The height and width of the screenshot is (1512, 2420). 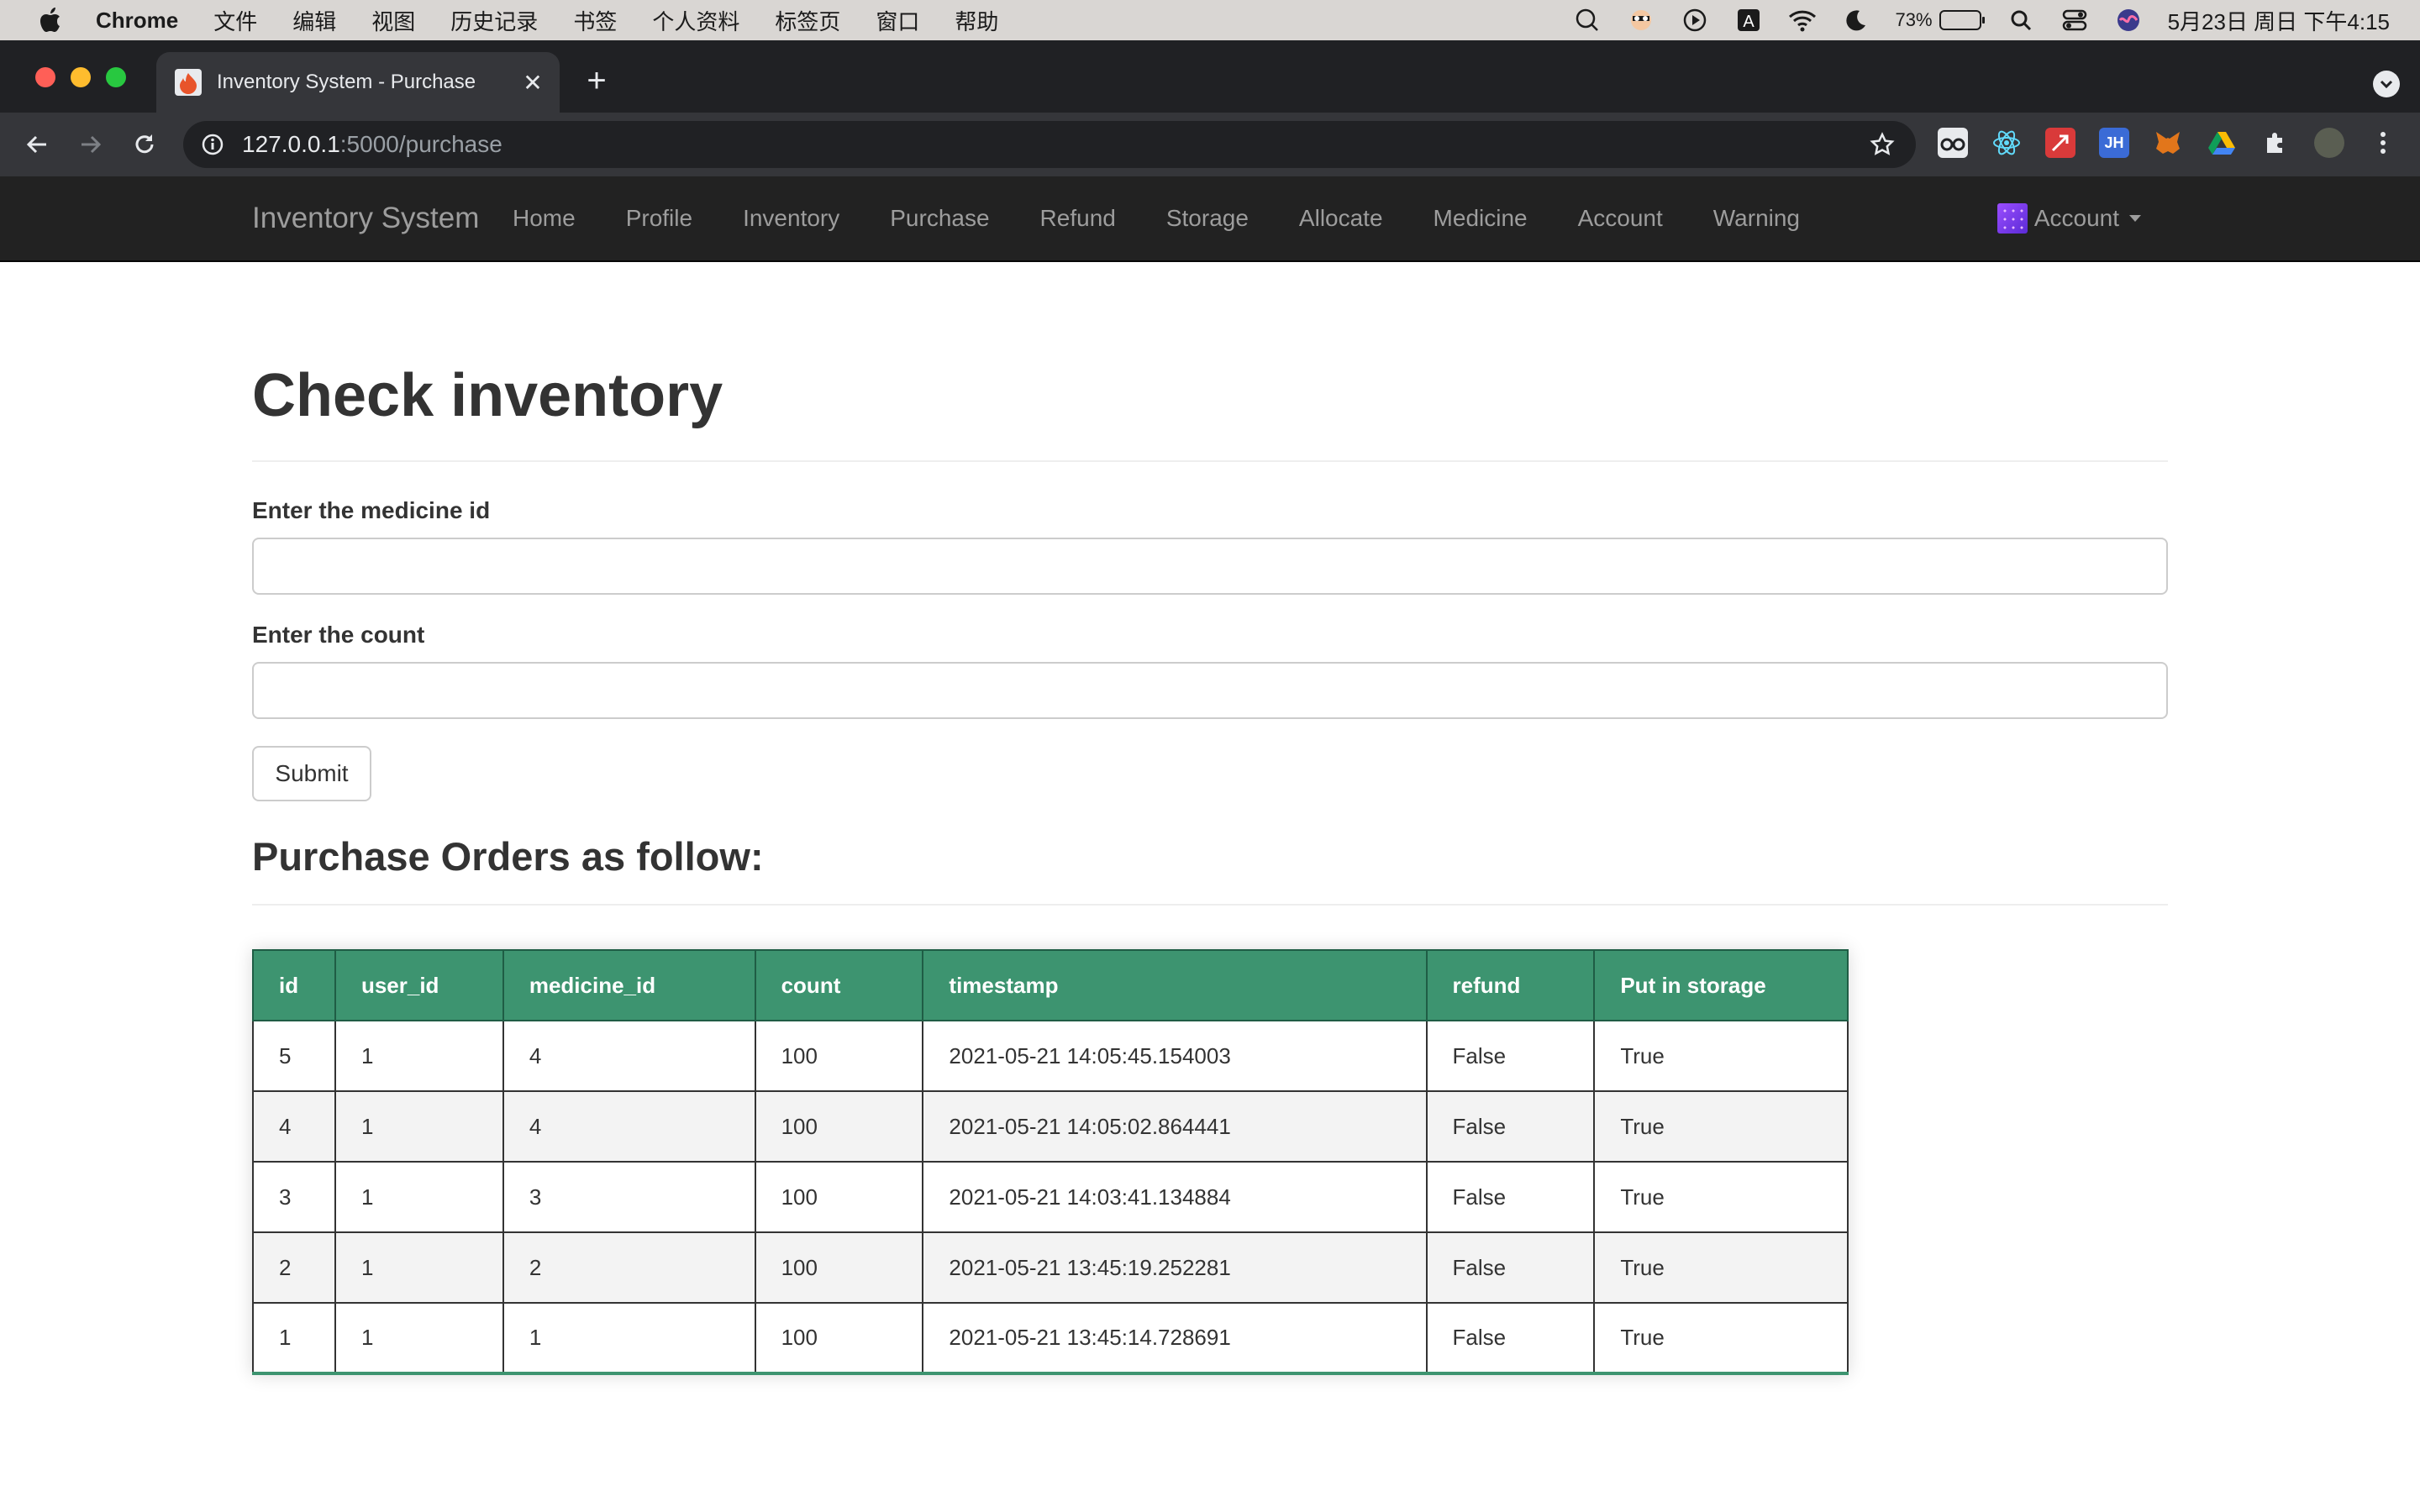 I want to click on battery-indicator: 73%, so click(x=1940, y=20).